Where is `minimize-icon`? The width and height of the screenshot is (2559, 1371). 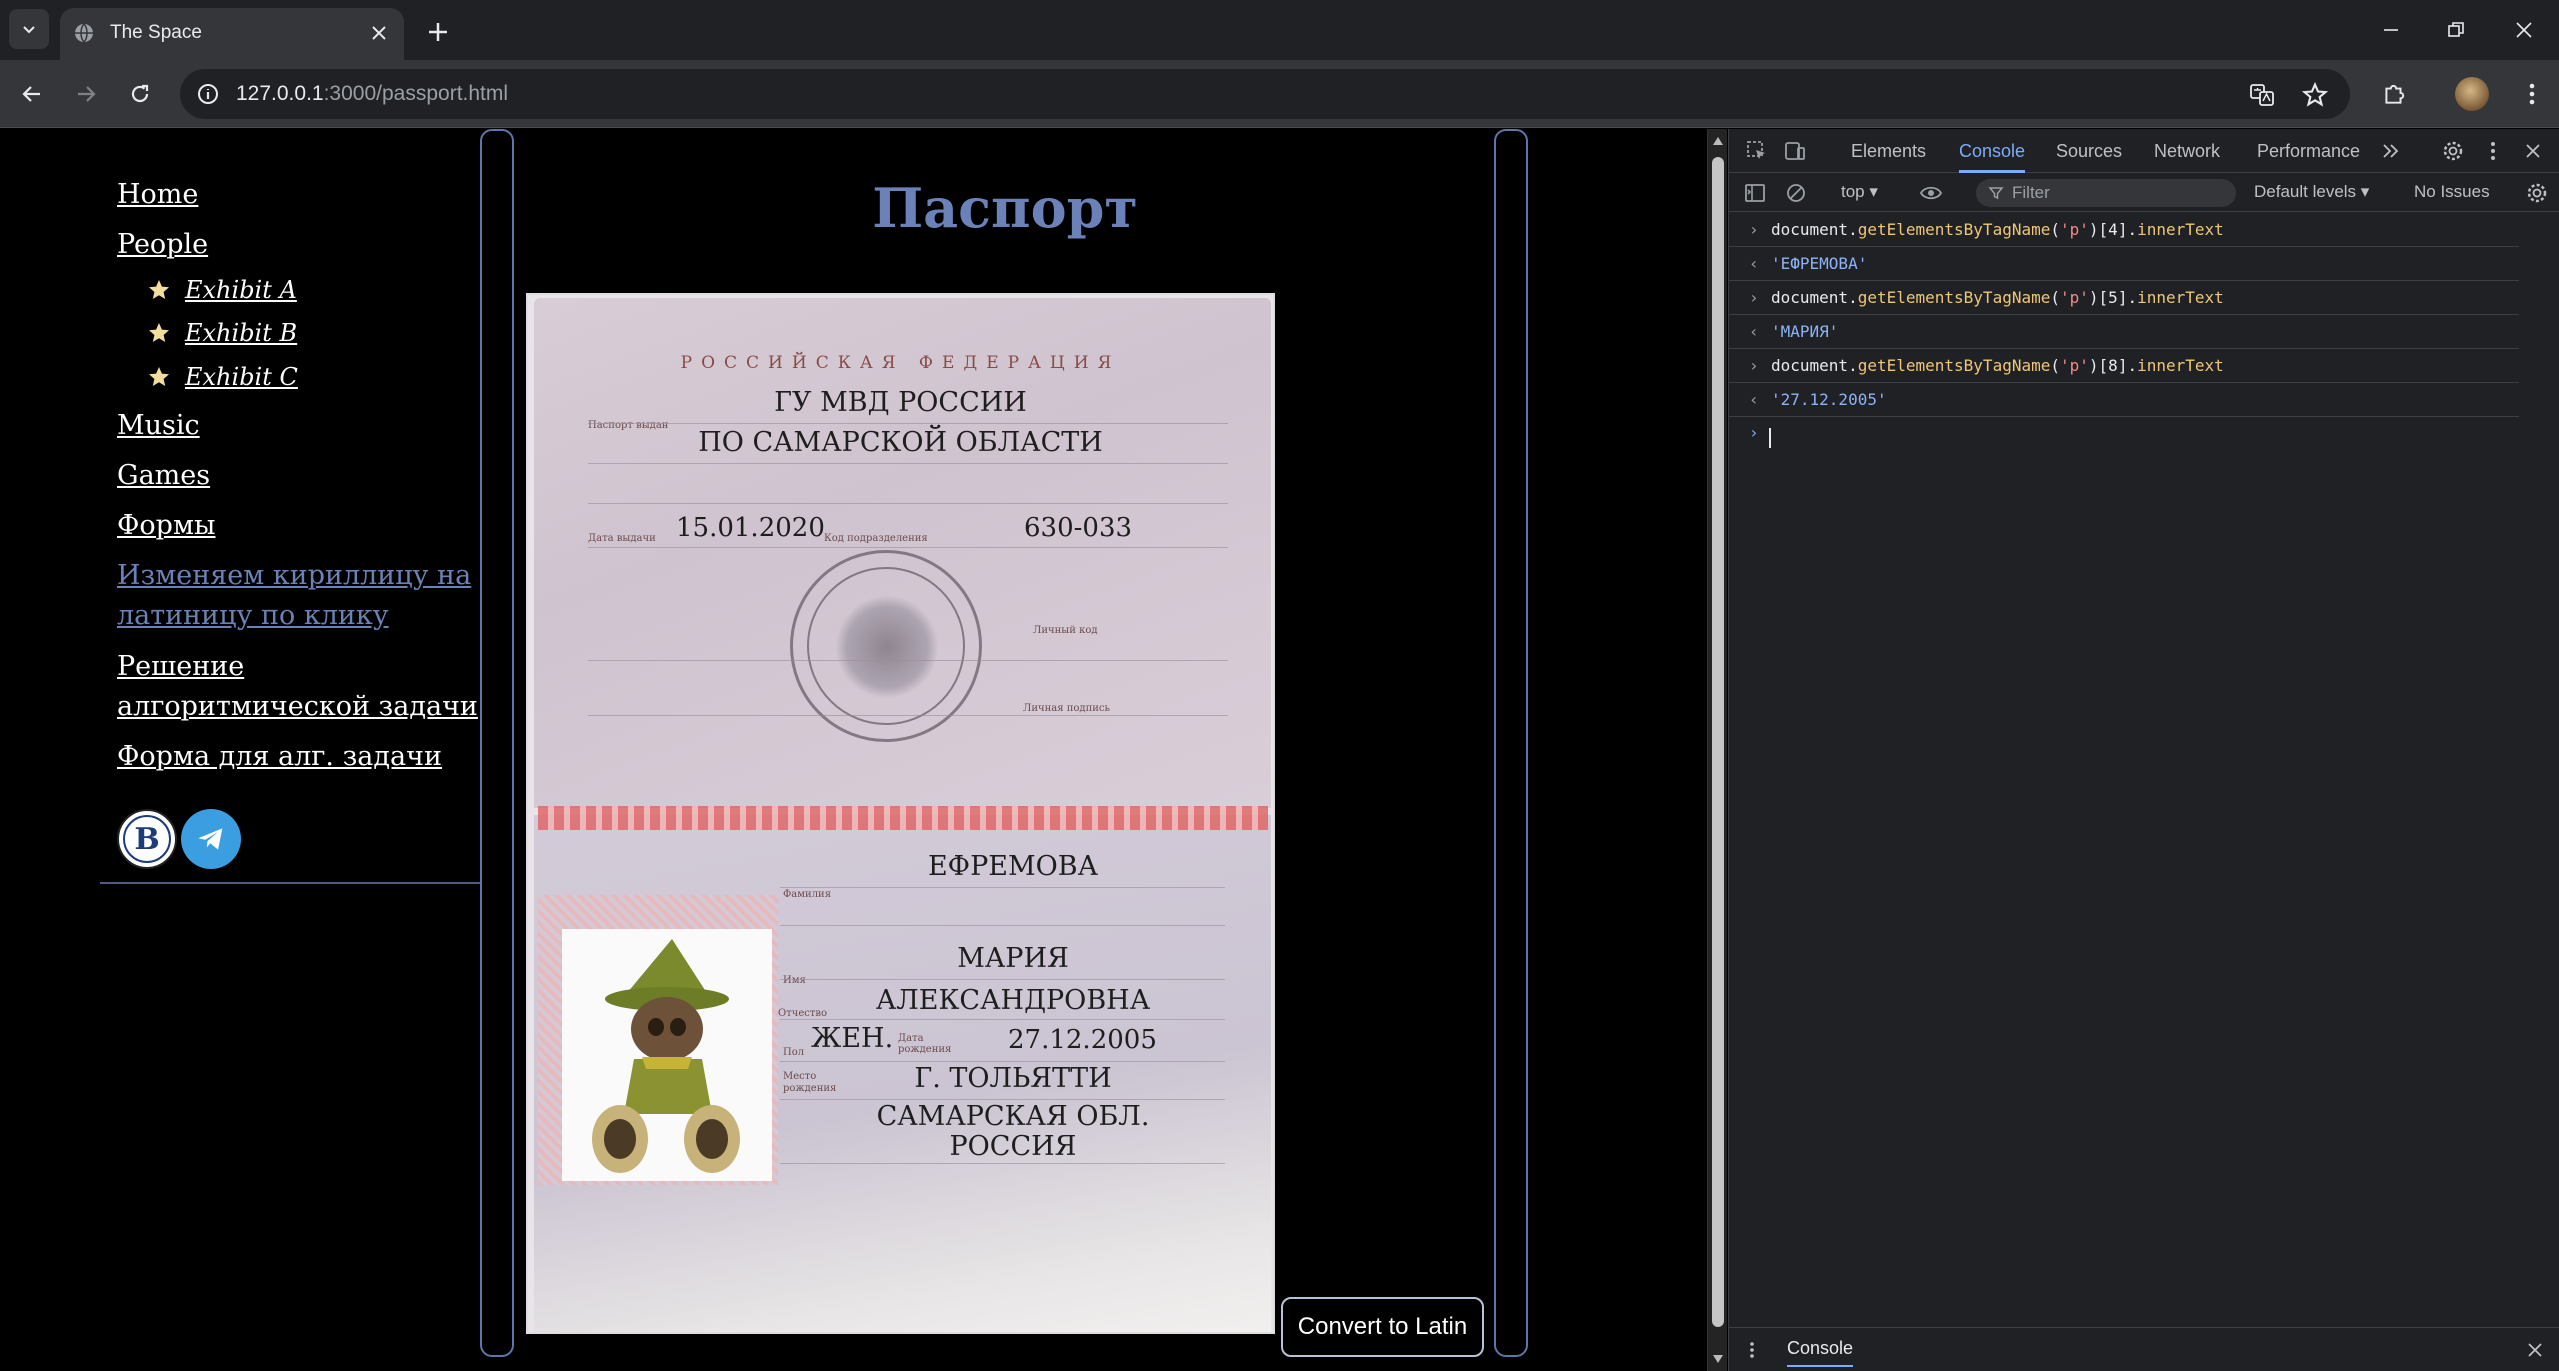 minimize-icon is located at coordinates (2391, 30).